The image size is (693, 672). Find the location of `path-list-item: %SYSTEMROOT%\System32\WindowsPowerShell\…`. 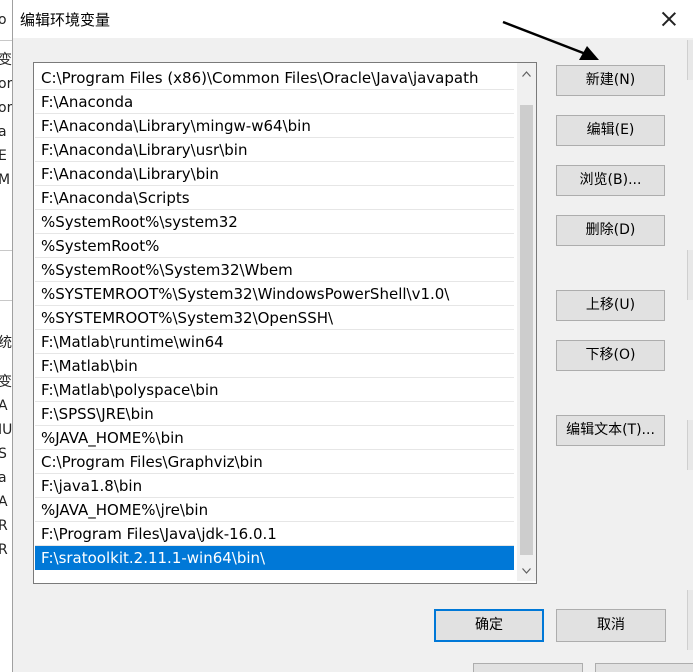

path-list-item: %SYSTEMROOT%\System32\WindowsPowerShell\… is located at coordinates (274, 294).